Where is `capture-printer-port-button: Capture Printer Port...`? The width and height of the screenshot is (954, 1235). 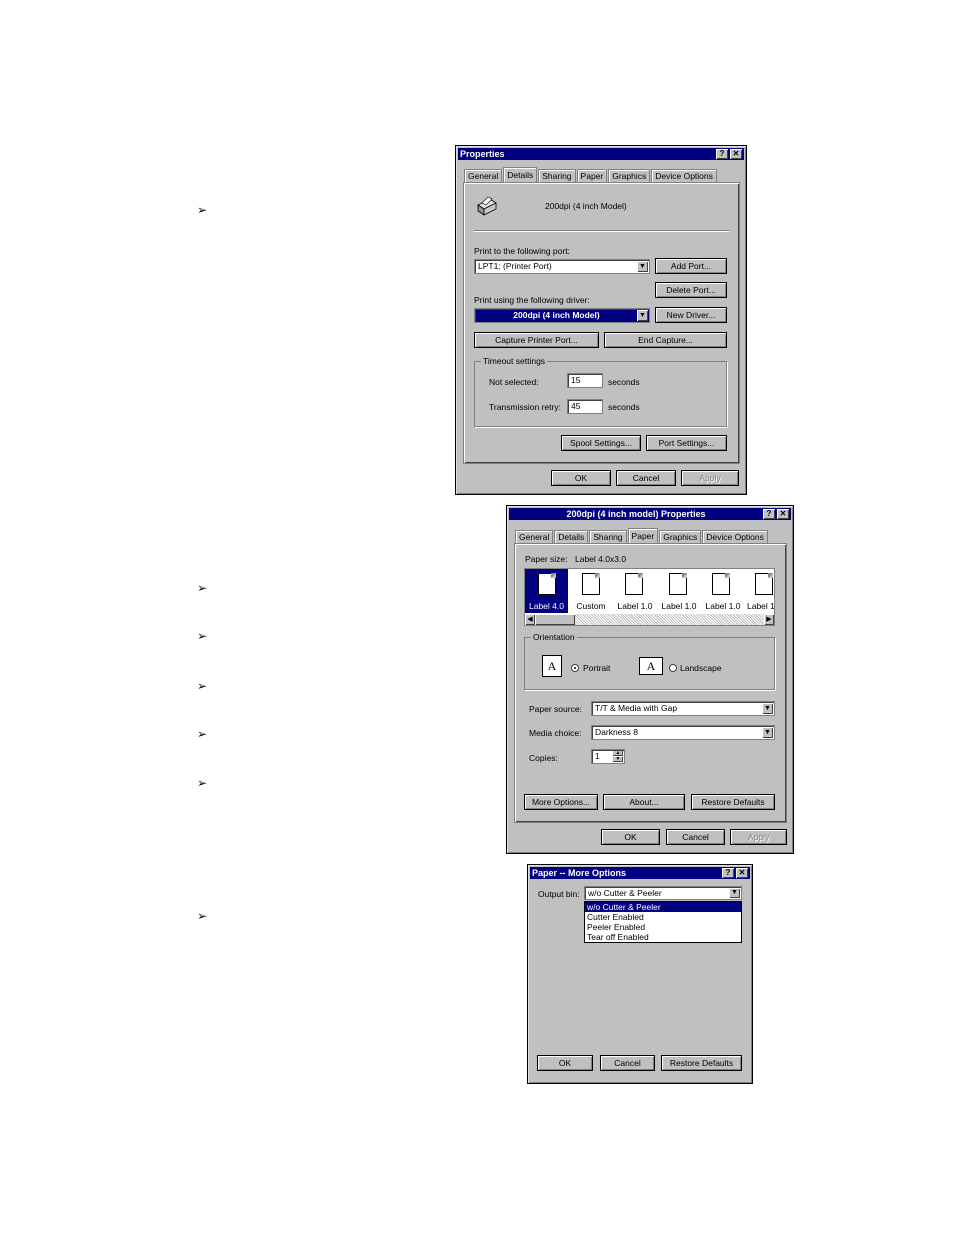
capture-printer-port-button: Capture Printer Port... is located at coordinates (536, 340).